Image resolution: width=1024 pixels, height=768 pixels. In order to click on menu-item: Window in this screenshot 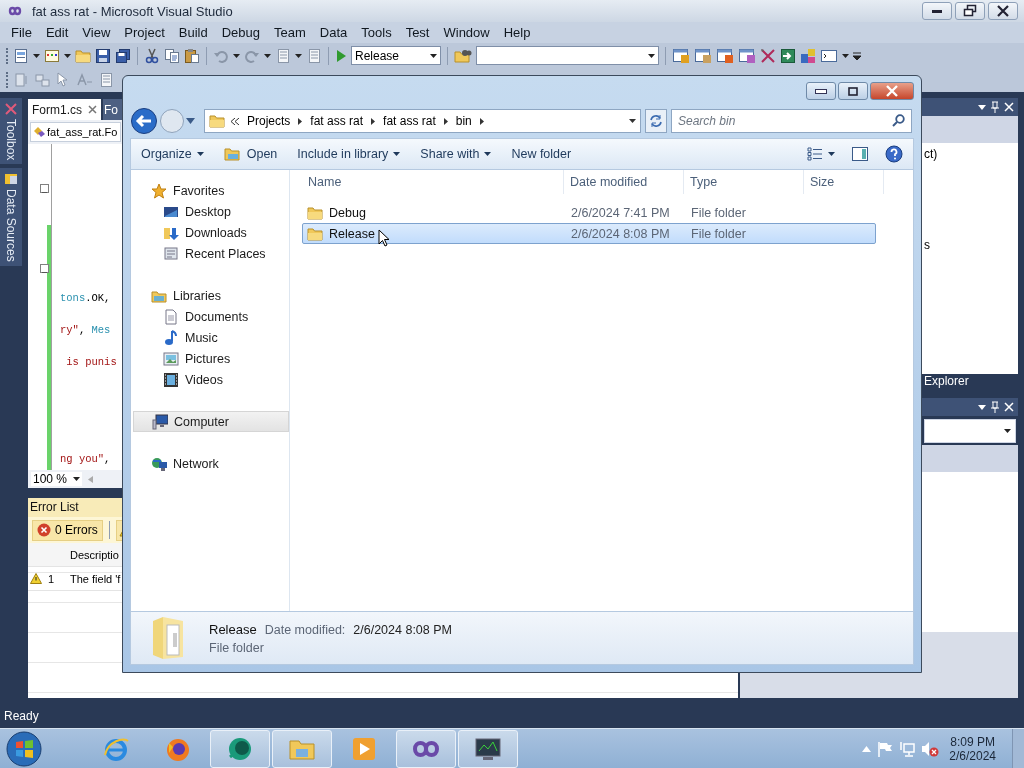, I will do `click(466, 32)`.